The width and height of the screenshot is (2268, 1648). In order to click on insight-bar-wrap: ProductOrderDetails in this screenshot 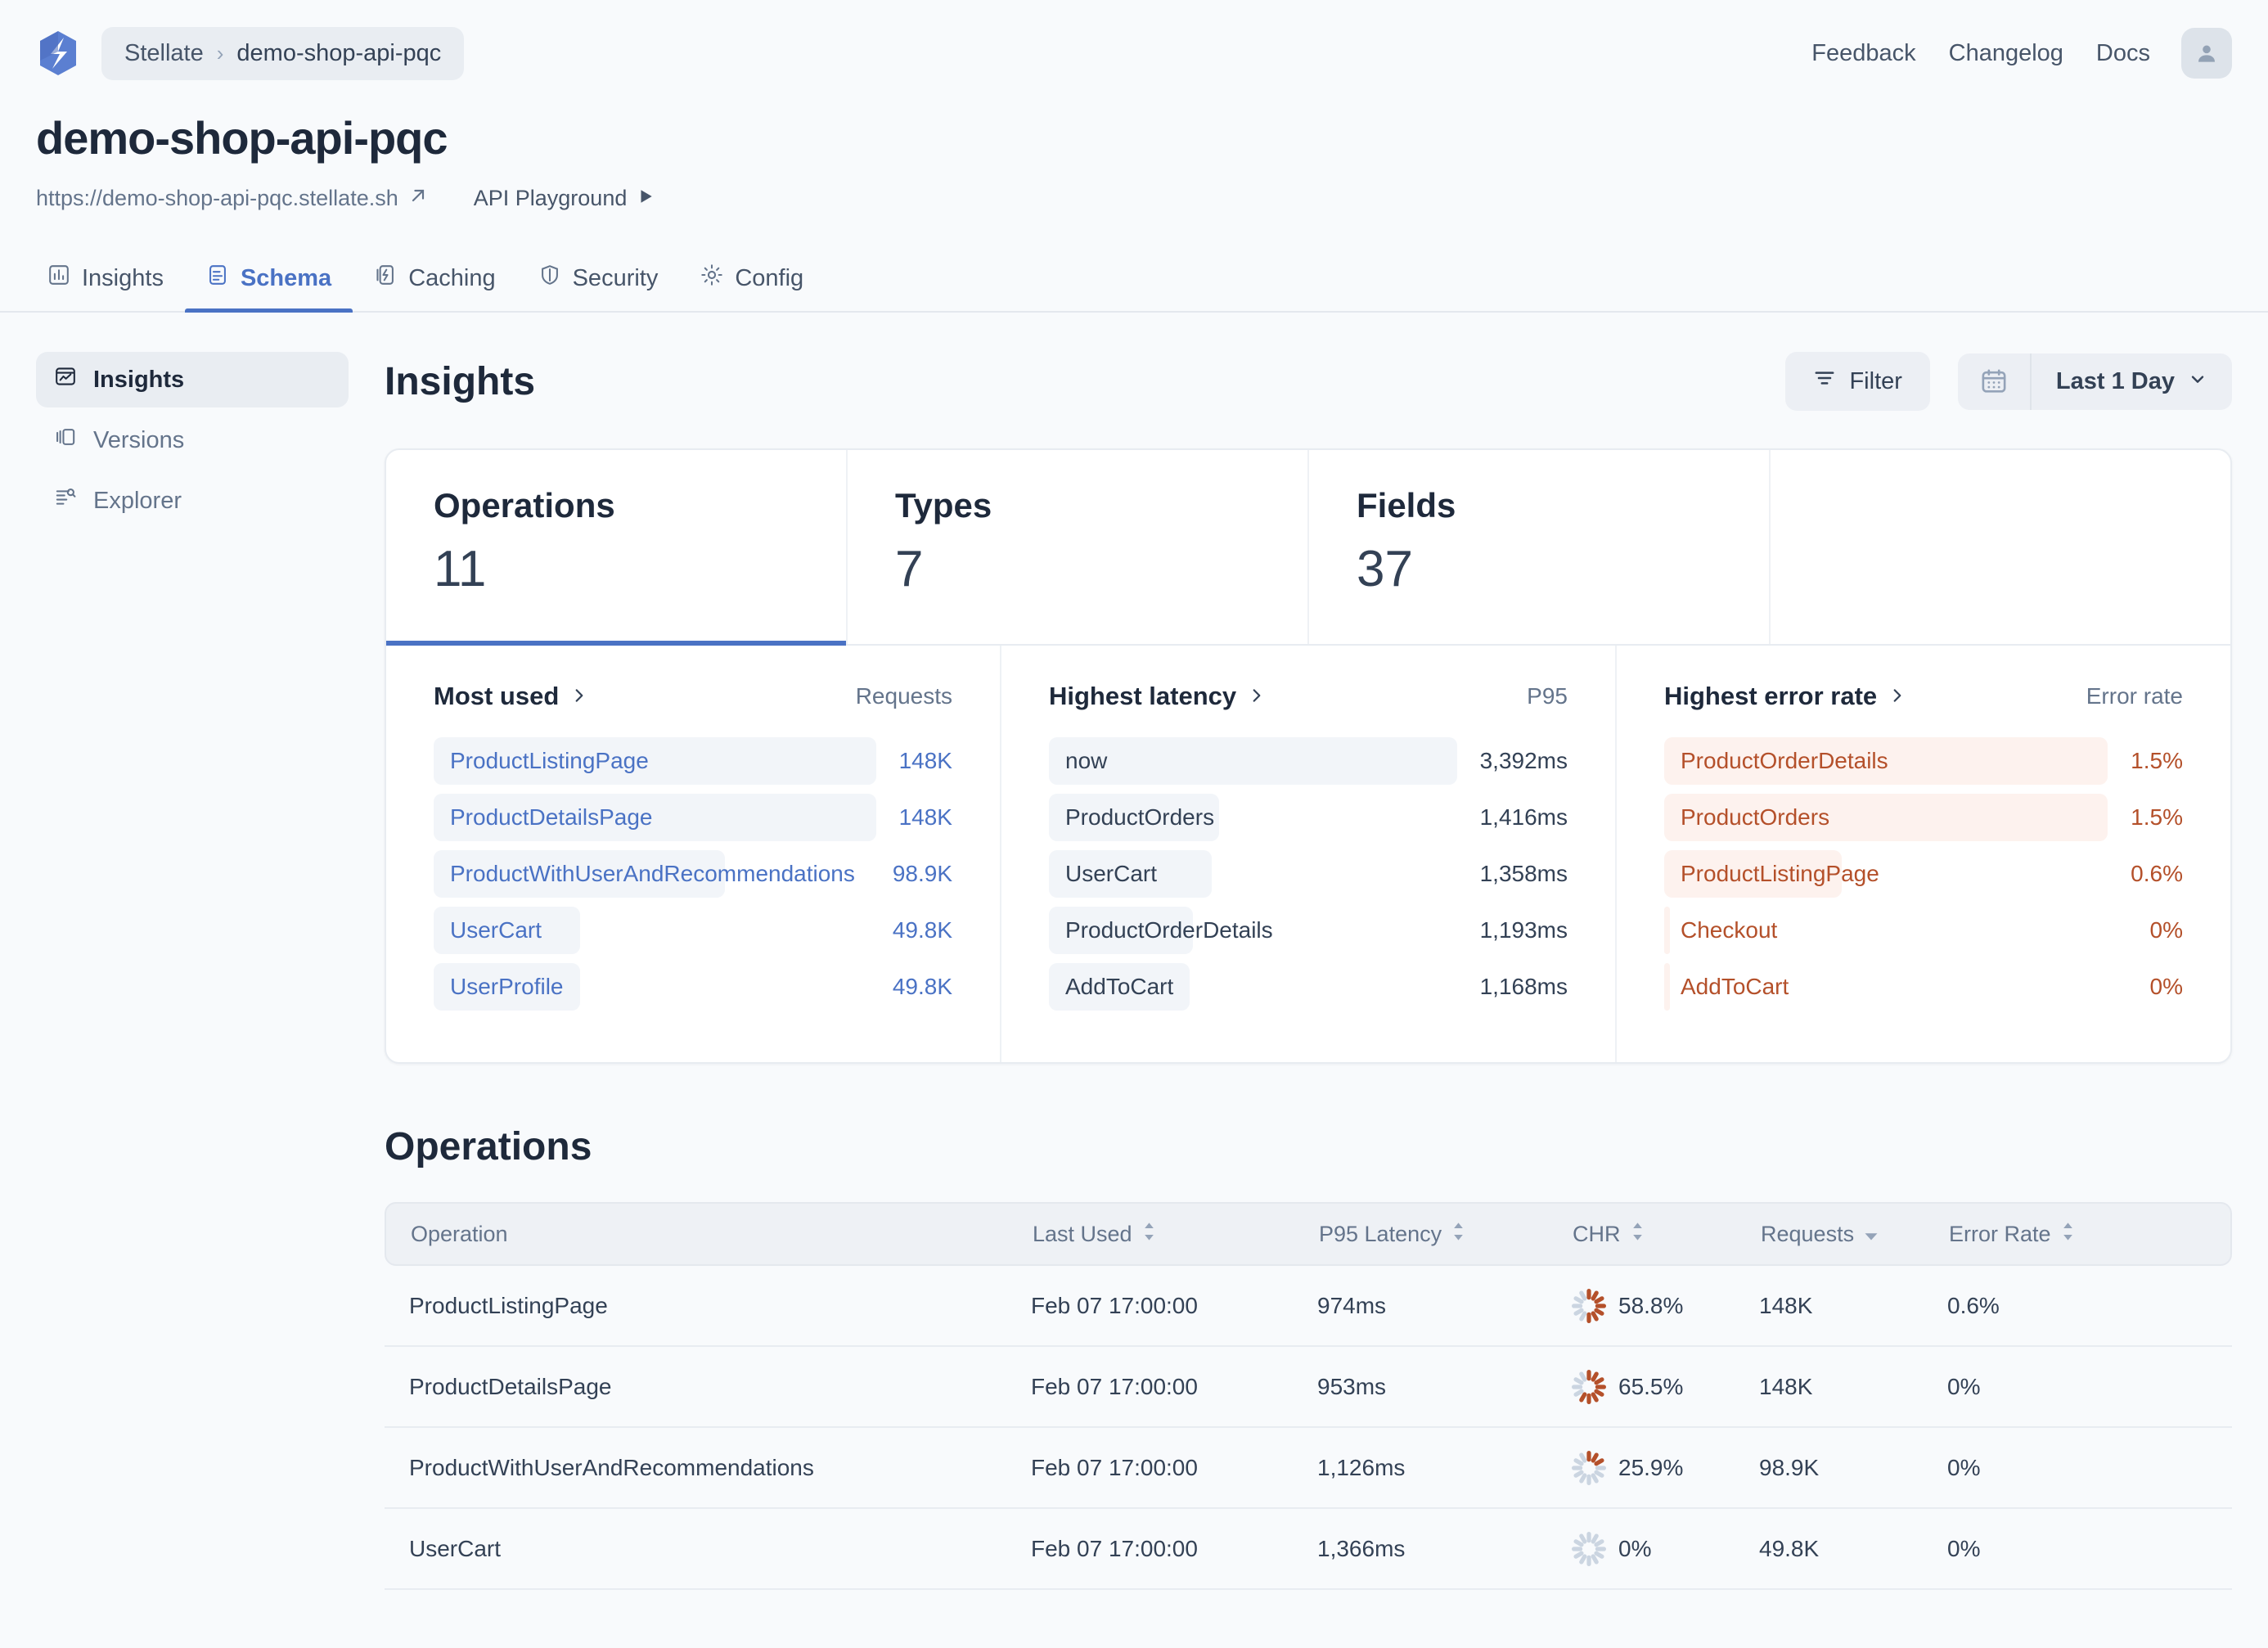, I will do `click(1253, 930)`.